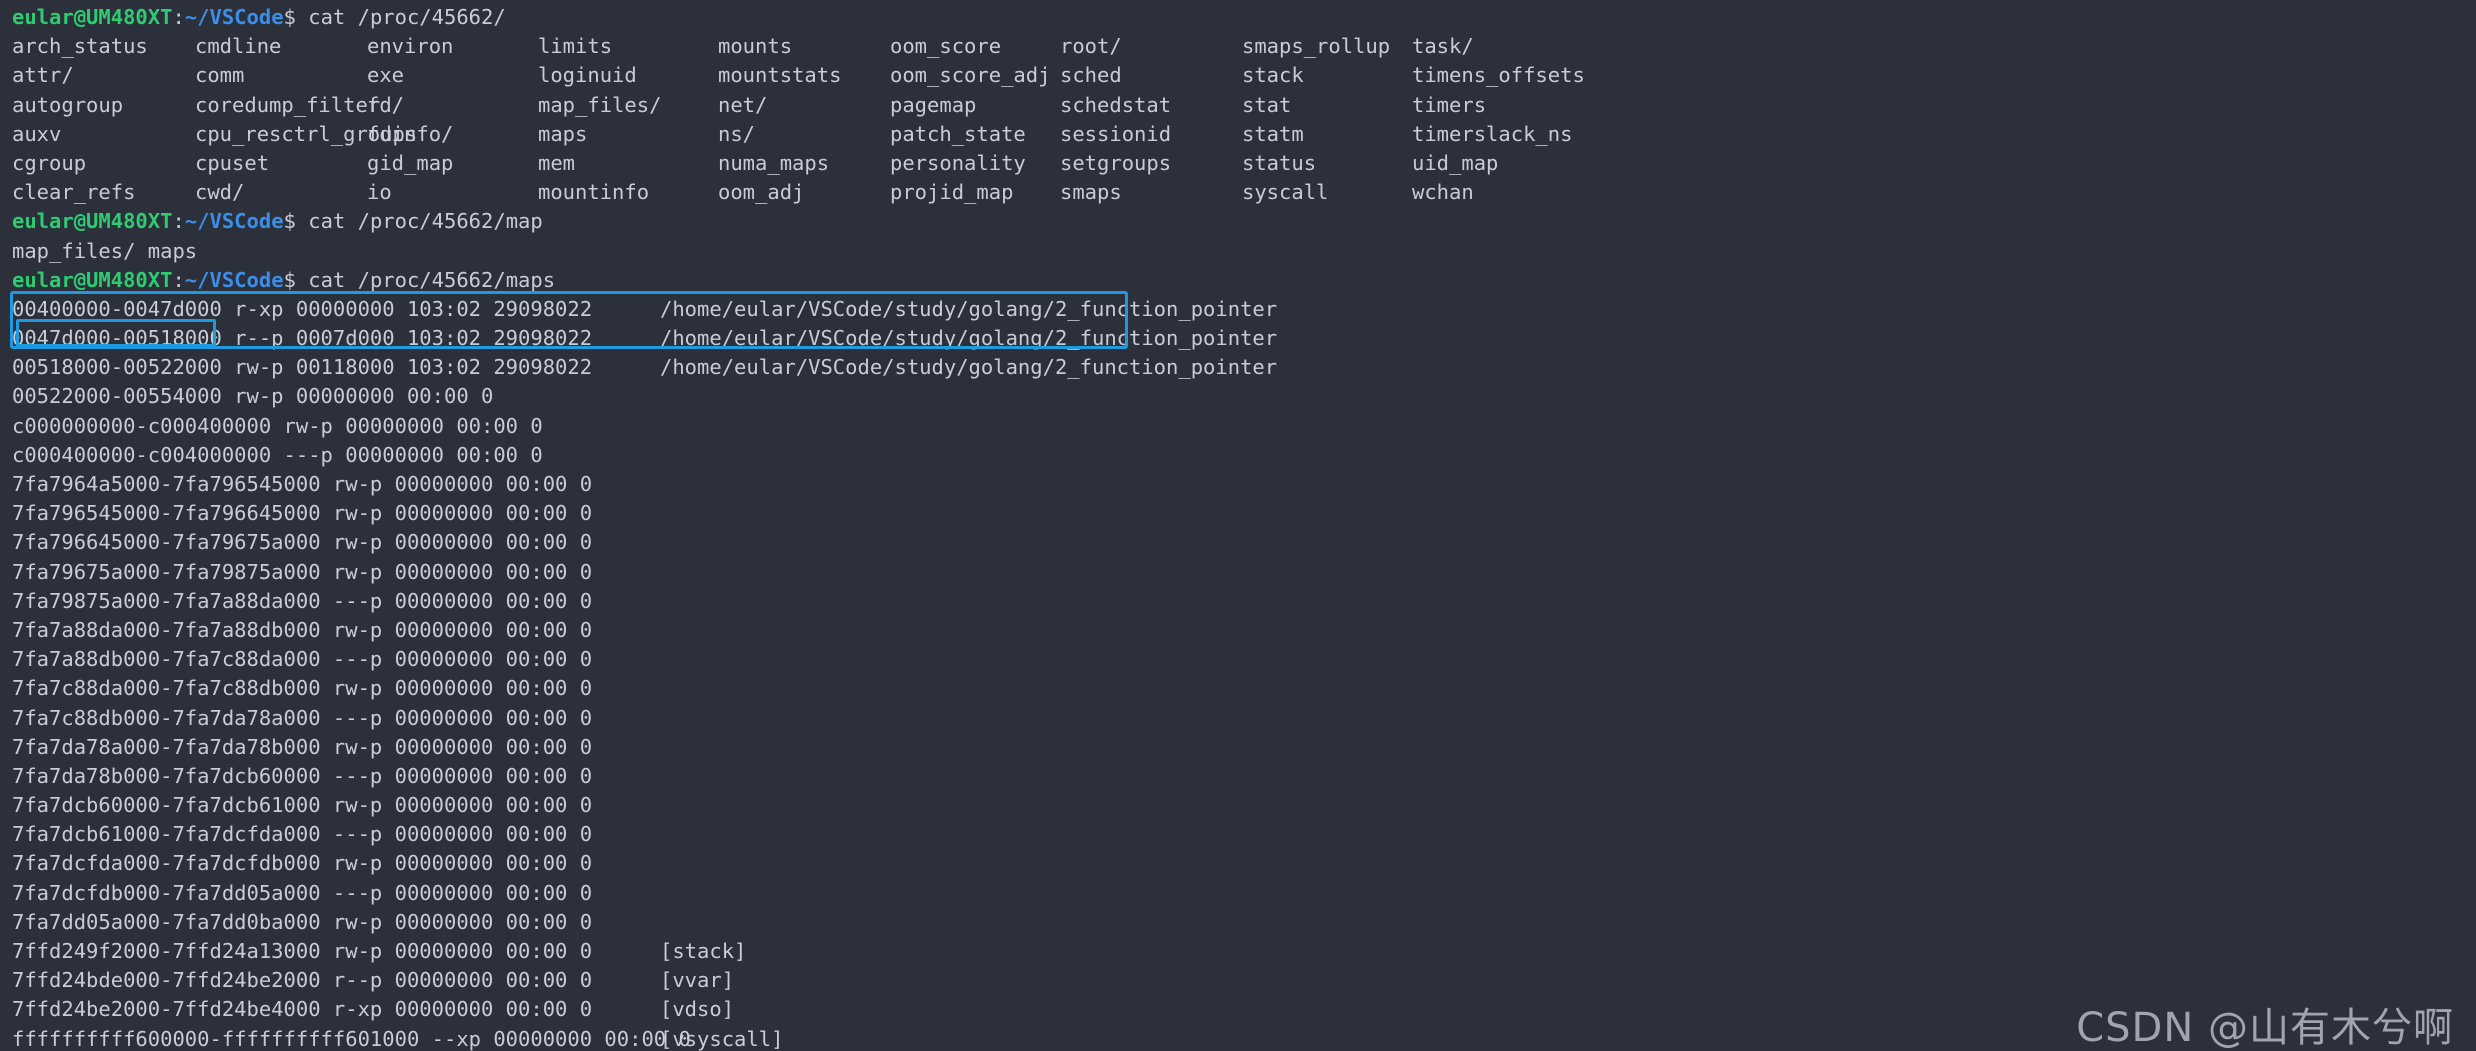 The image size is (2476, 1051). Describe the element at coordinates (232, 162) in the screenshot. I see `proc-entry: cpuset` at that location.